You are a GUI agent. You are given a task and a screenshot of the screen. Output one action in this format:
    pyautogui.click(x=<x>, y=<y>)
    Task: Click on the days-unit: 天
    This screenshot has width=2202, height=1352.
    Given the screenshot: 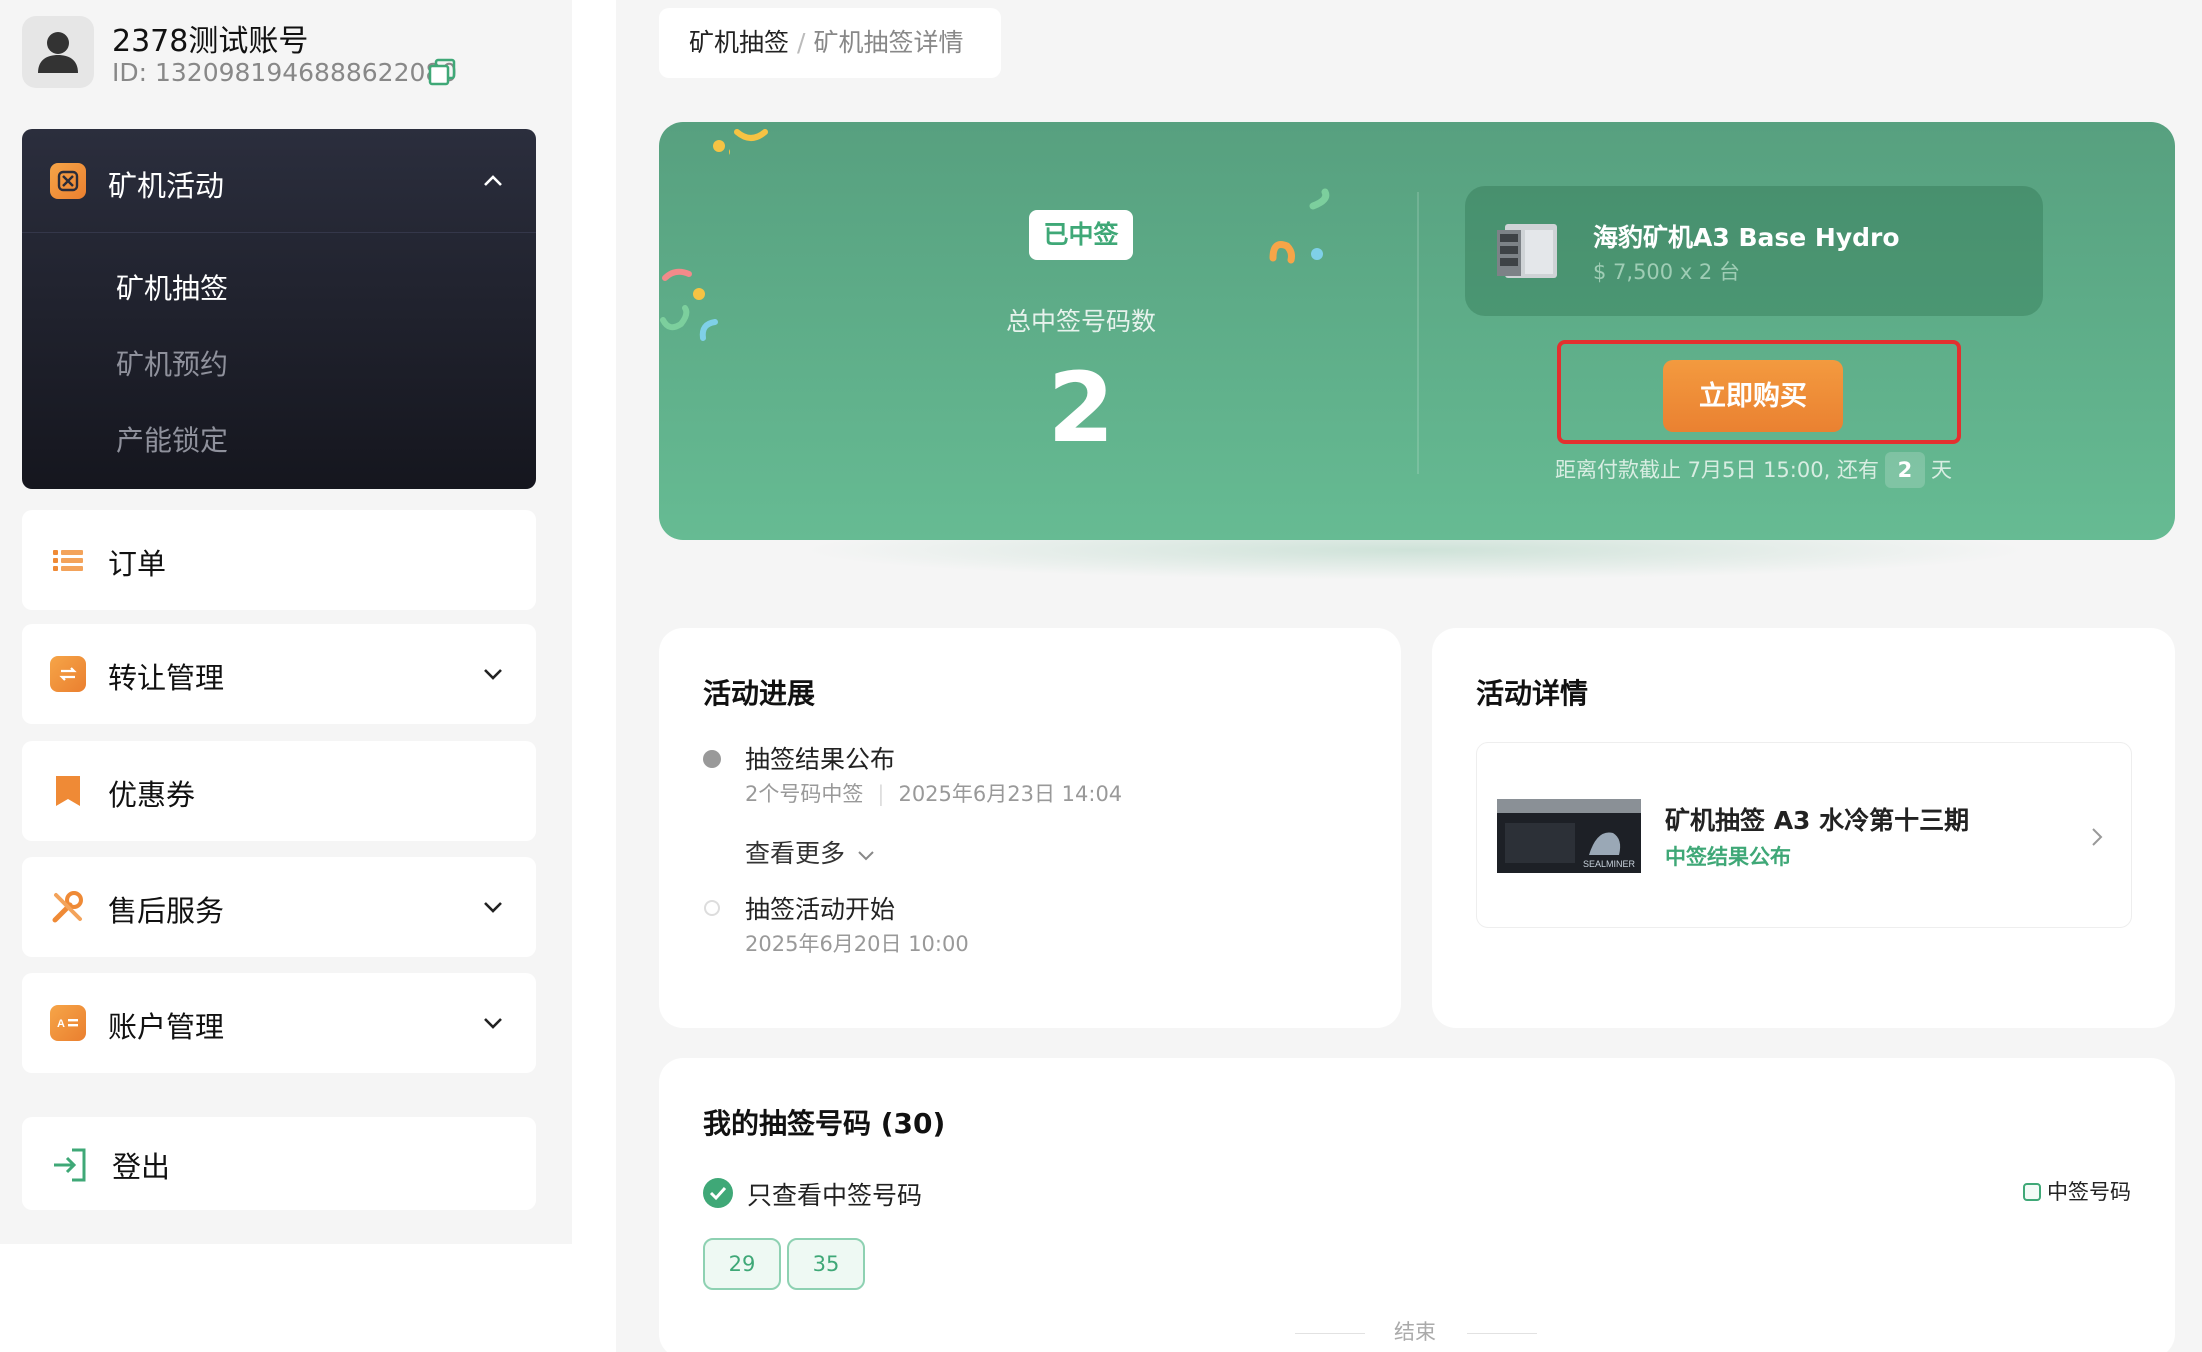 What is the action you would take?
    pyautogui.click(x=1941, y=470)
    